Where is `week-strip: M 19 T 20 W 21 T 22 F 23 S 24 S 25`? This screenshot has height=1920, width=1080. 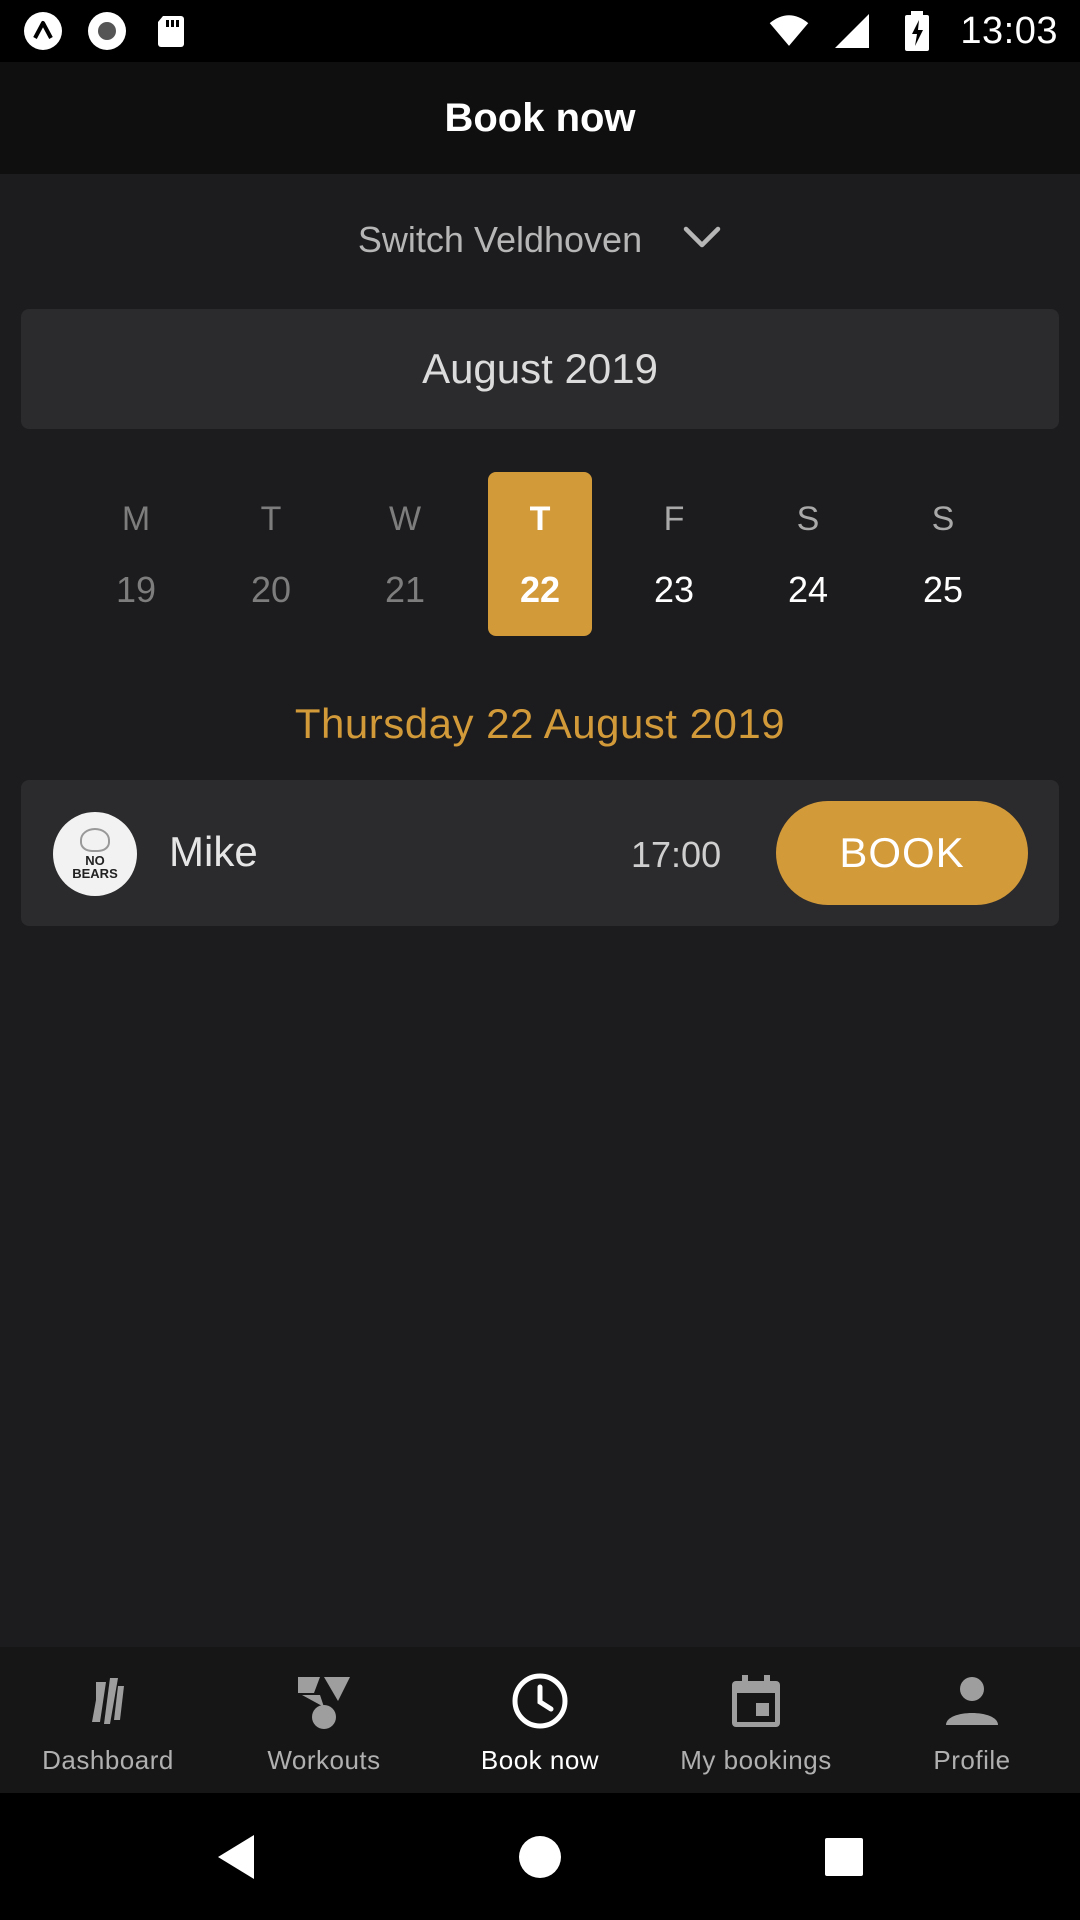 week-strip: M 19 T 20 W 21 T 22 F 23 S 24 S 25 is located at coordinates (540, 554).